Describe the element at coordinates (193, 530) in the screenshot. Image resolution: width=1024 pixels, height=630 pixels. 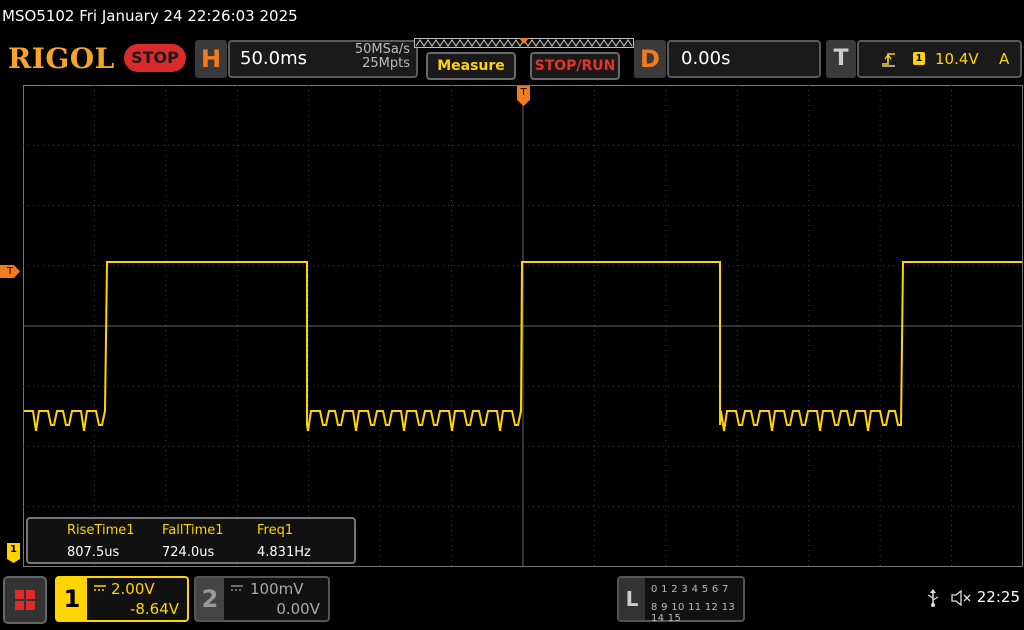
I see `fall-time-header: FallTime1` at that location.